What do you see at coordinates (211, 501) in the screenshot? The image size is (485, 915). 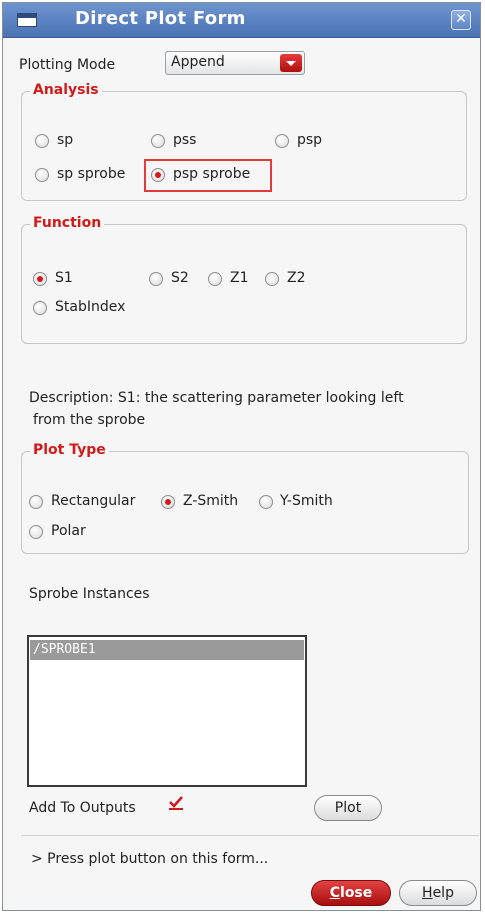 I see `plot-type-z-smith-label: Z-Smith` at bounding box center [211, 501].